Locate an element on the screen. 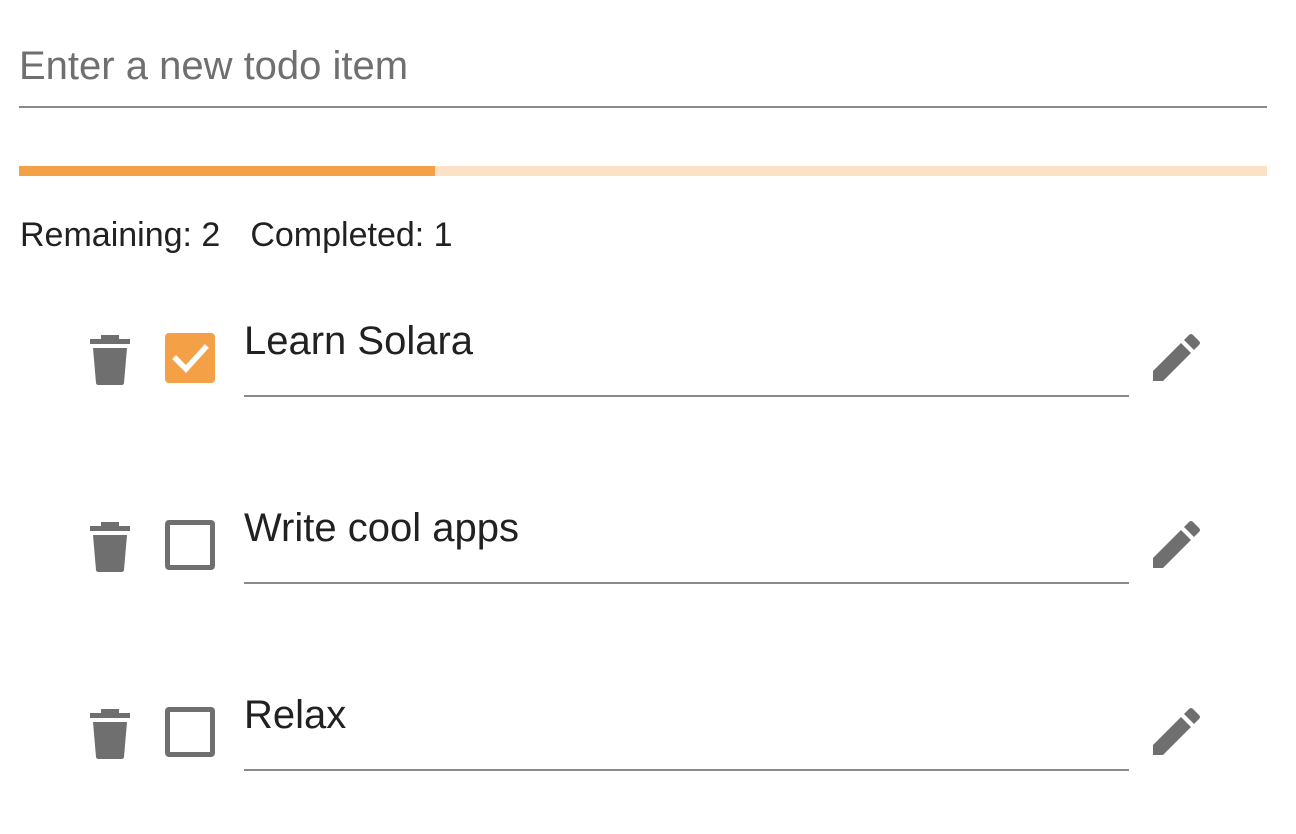  progress-bar is located at coordinates (643, 171).